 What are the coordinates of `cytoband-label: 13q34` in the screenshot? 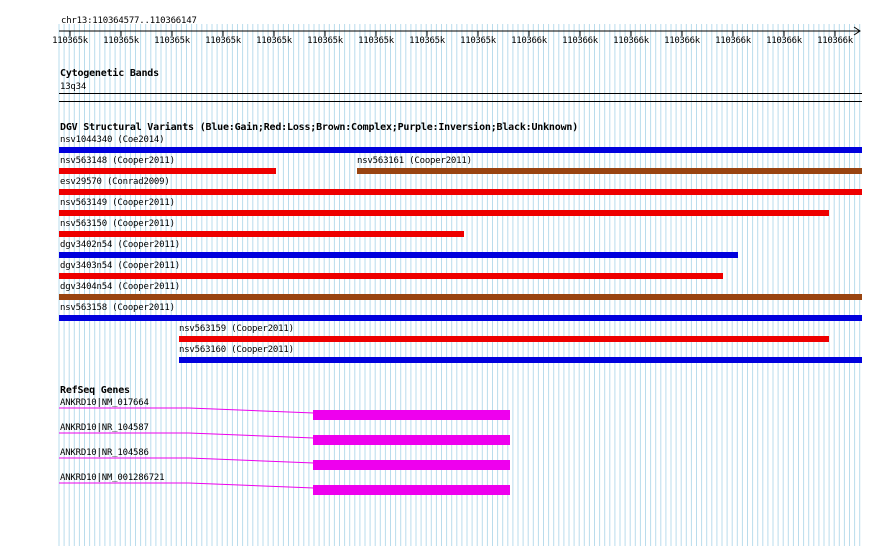 It's located at (73, 87).